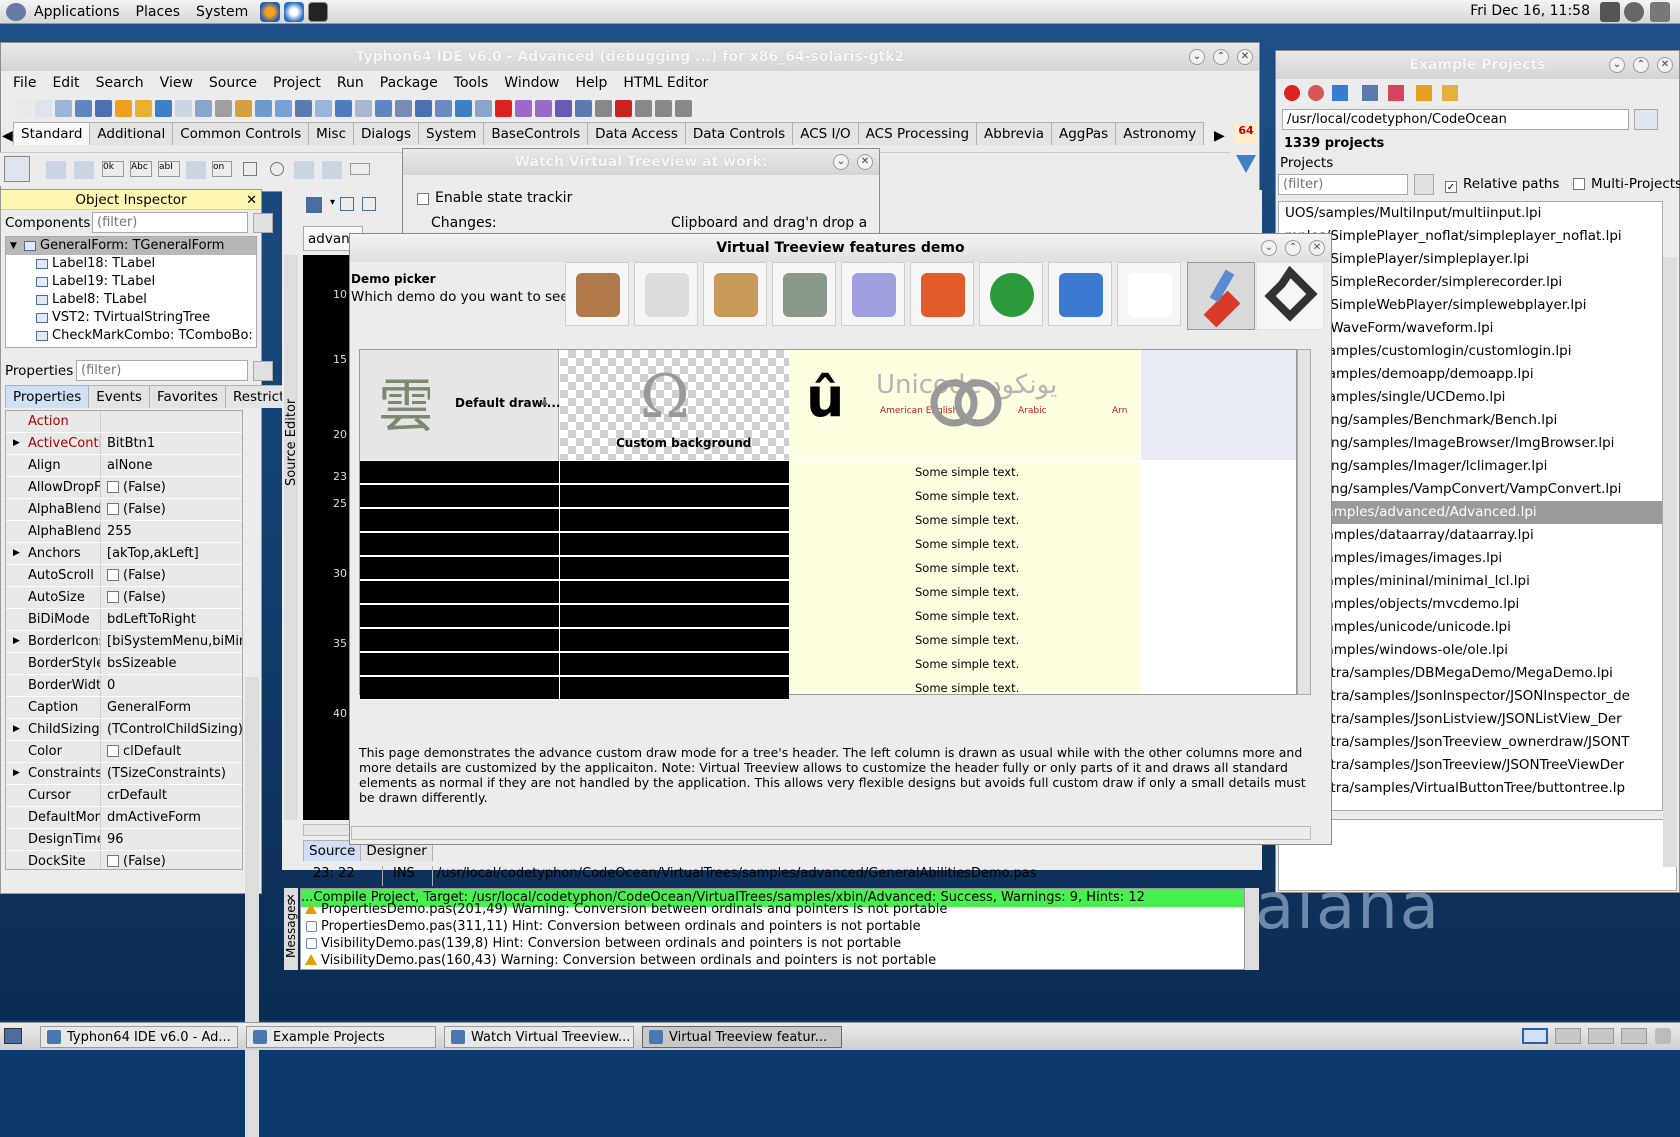 This screenshot has width=1680, height=1137. What do you see at coordinates (1470, 282) in the screenshot?
I see `project-item: mples/SimpleRecorder/simplerecorder.lpi` at bounding box center [1470, 282].